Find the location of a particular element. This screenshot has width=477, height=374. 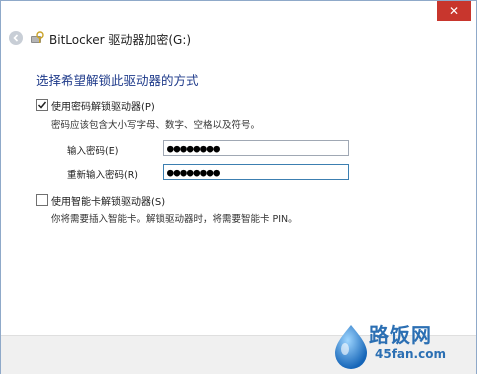

reenter-password-field: ●●●●●●●● is located at coordinates (256, 172).